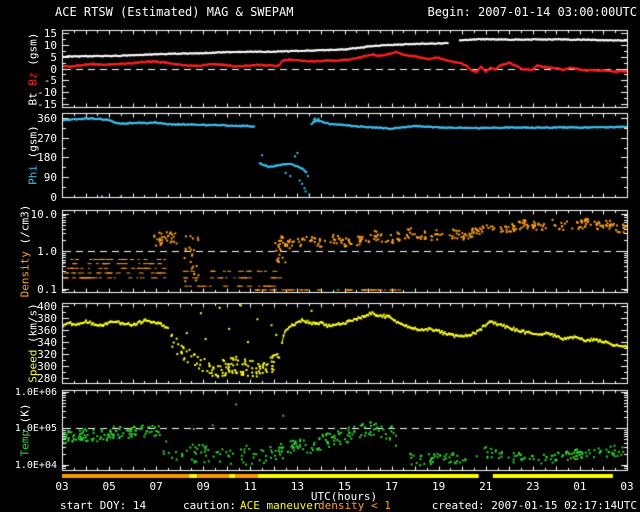 This screenshot has height=512, width=640. What do you see at coordinates (47, 118) in the screenshot?
I see `y-tick-label: 360` at bounding box center [47, 118].